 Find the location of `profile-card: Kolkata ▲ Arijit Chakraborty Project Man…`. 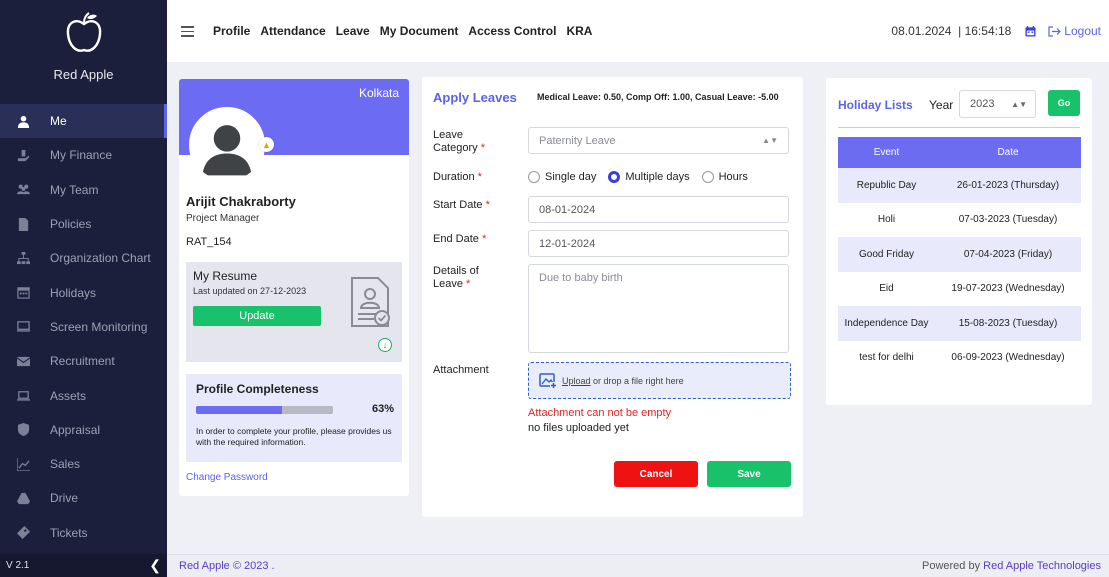

profile-card: Kolkata ▲ Arijit Chakraborty Project Man… is located at coordinates (294, 287).